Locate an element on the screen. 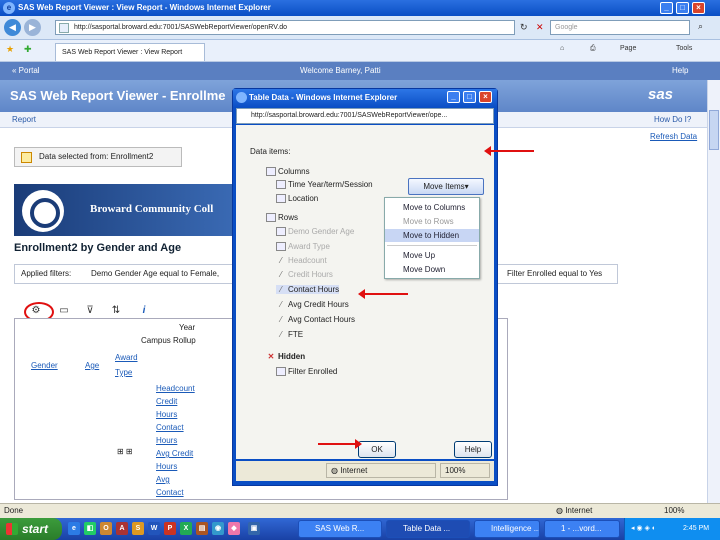  quicklaunch-powerpoint-icon: P is located at coordinates (170, 528).